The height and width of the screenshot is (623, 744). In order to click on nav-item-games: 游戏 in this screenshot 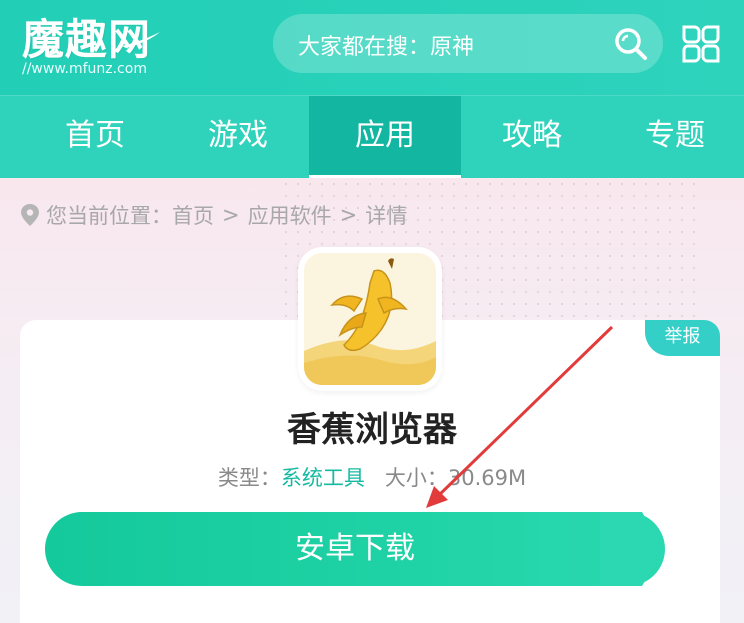, I will do `click(238, 137)`.